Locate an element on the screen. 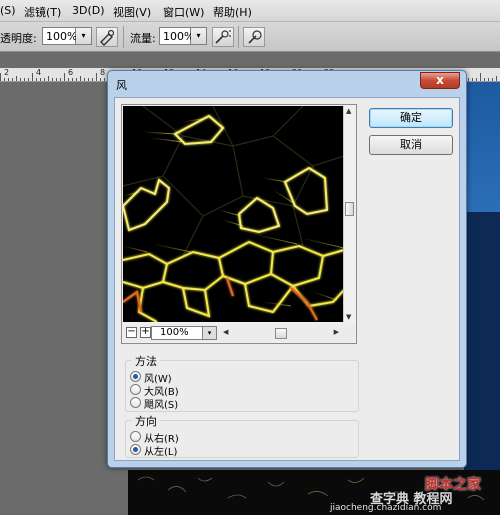  ruler-label: 8 is located at coordinates (103, 72).